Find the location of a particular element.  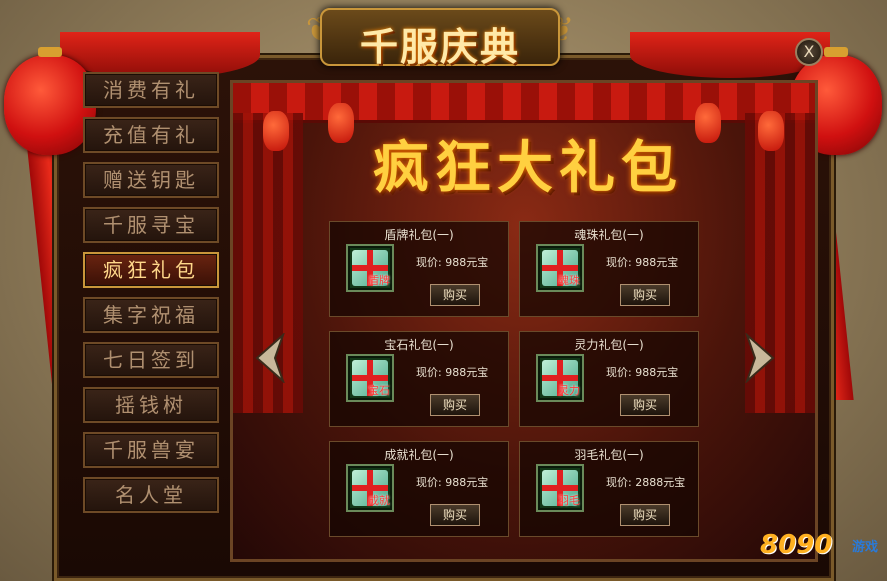

close-icon: X is located at coordinates (809, 51).